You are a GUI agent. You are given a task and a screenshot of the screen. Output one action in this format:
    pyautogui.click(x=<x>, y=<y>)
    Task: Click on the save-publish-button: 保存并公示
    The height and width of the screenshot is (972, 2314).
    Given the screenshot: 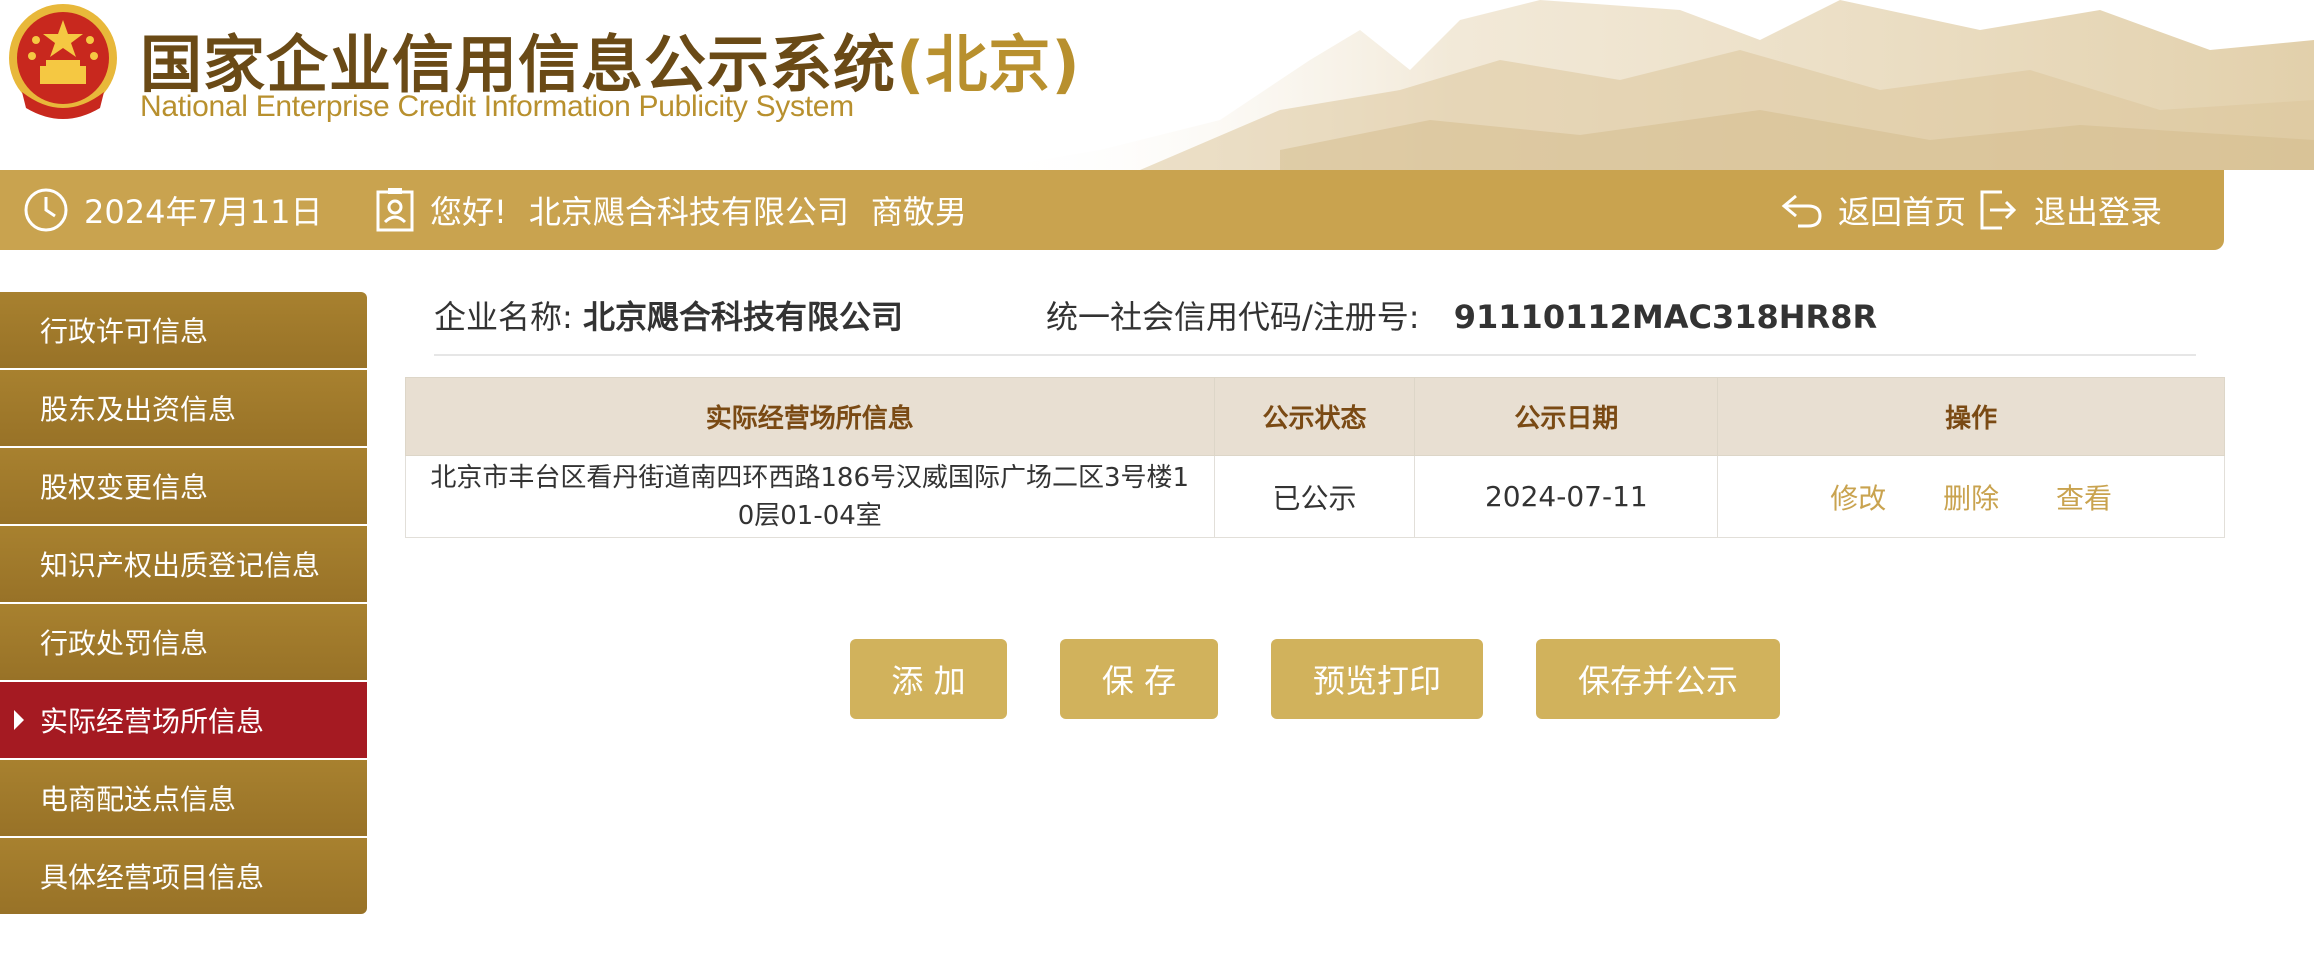 What is the action you would take?
    pyautogui.click(x=1658, y=679)
    